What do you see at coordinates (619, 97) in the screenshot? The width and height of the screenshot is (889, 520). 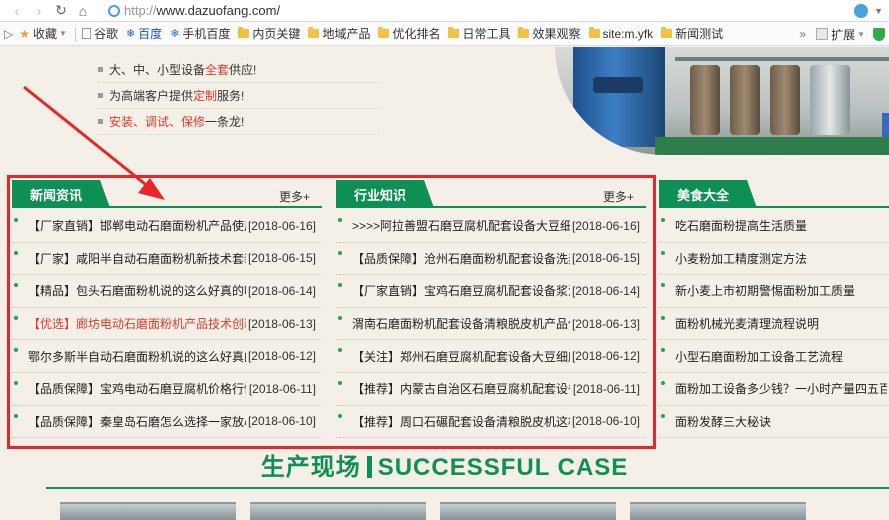 I see `tank-image` at bounding box center [619, 97].